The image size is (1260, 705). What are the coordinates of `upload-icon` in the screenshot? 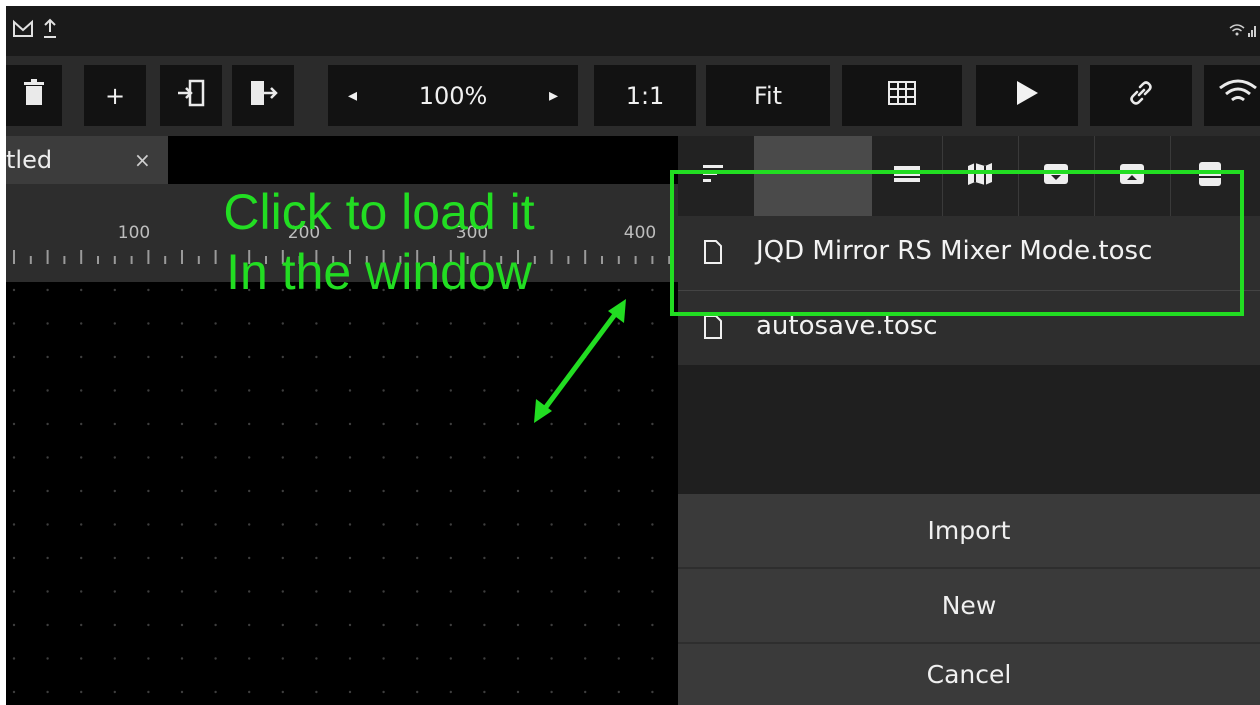 It's located at (50, 31).